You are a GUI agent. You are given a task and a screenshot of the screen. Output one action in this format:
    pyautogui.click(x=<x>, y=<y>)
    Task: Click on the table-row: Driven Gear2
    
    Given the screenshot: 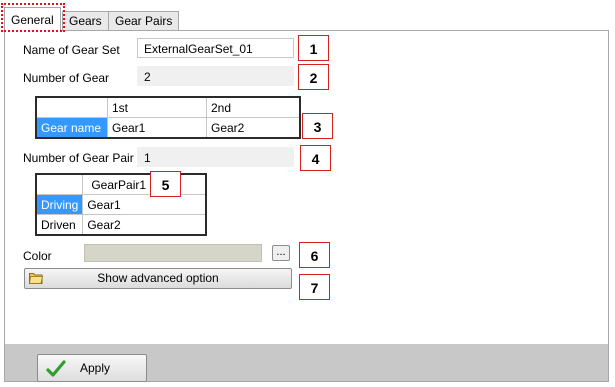 What is the action you would take?
    pyautogui.click(x=121, y=225)
    